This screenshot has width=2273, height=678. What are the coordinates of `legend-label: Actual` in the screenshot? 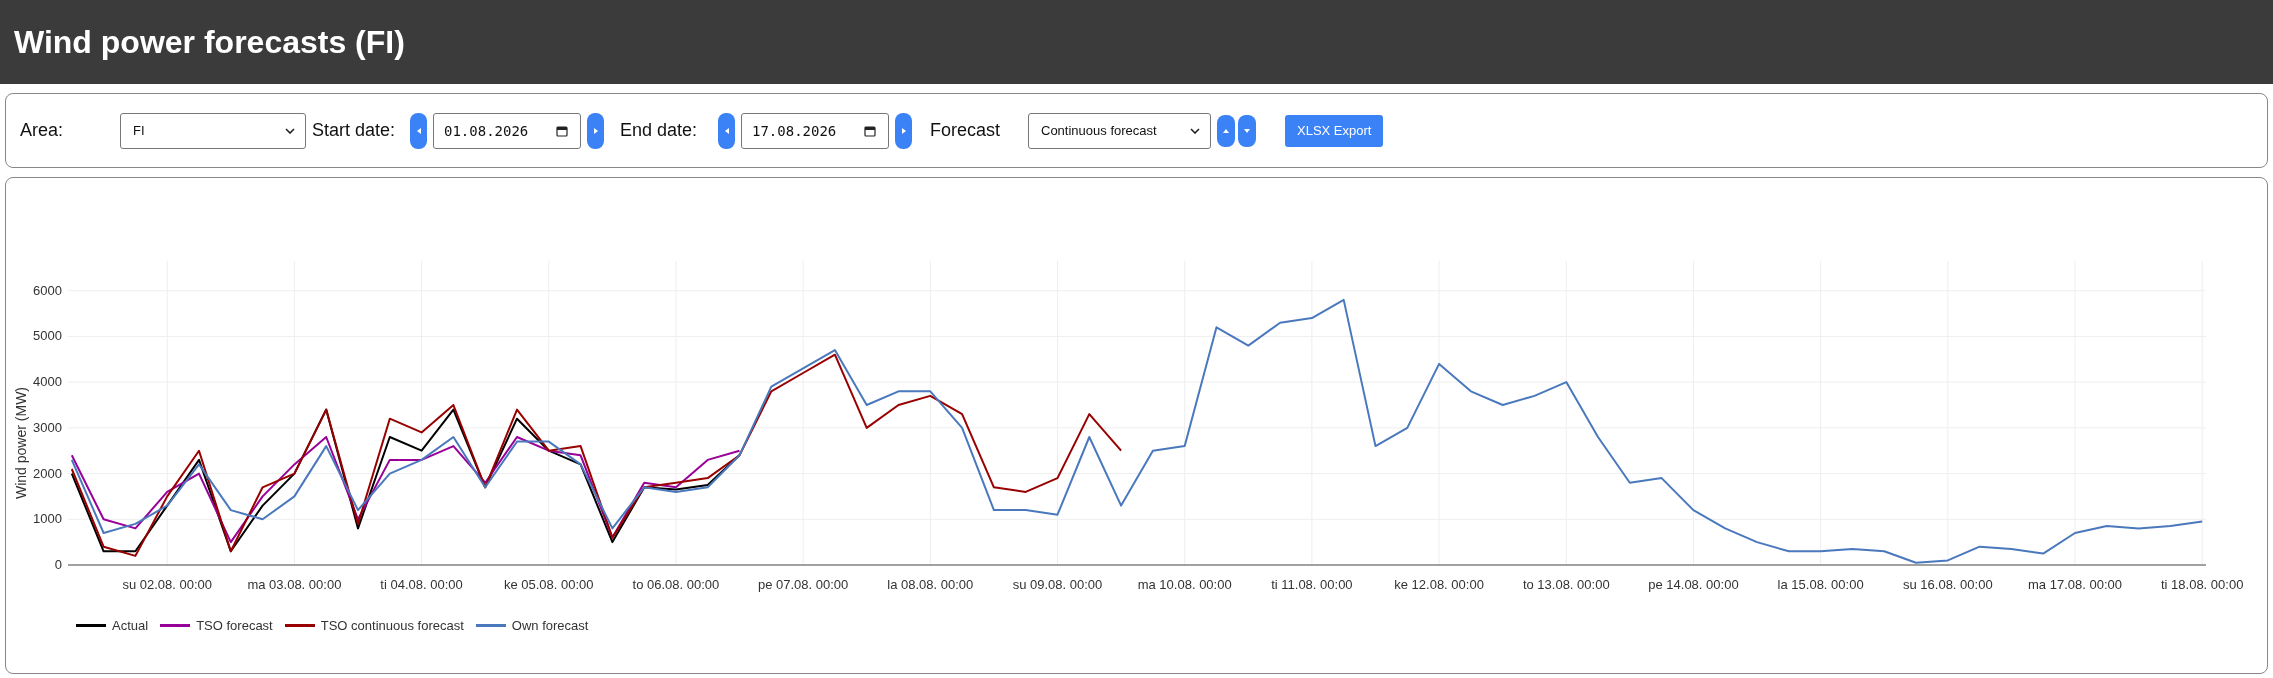 It's located at (130, 625).